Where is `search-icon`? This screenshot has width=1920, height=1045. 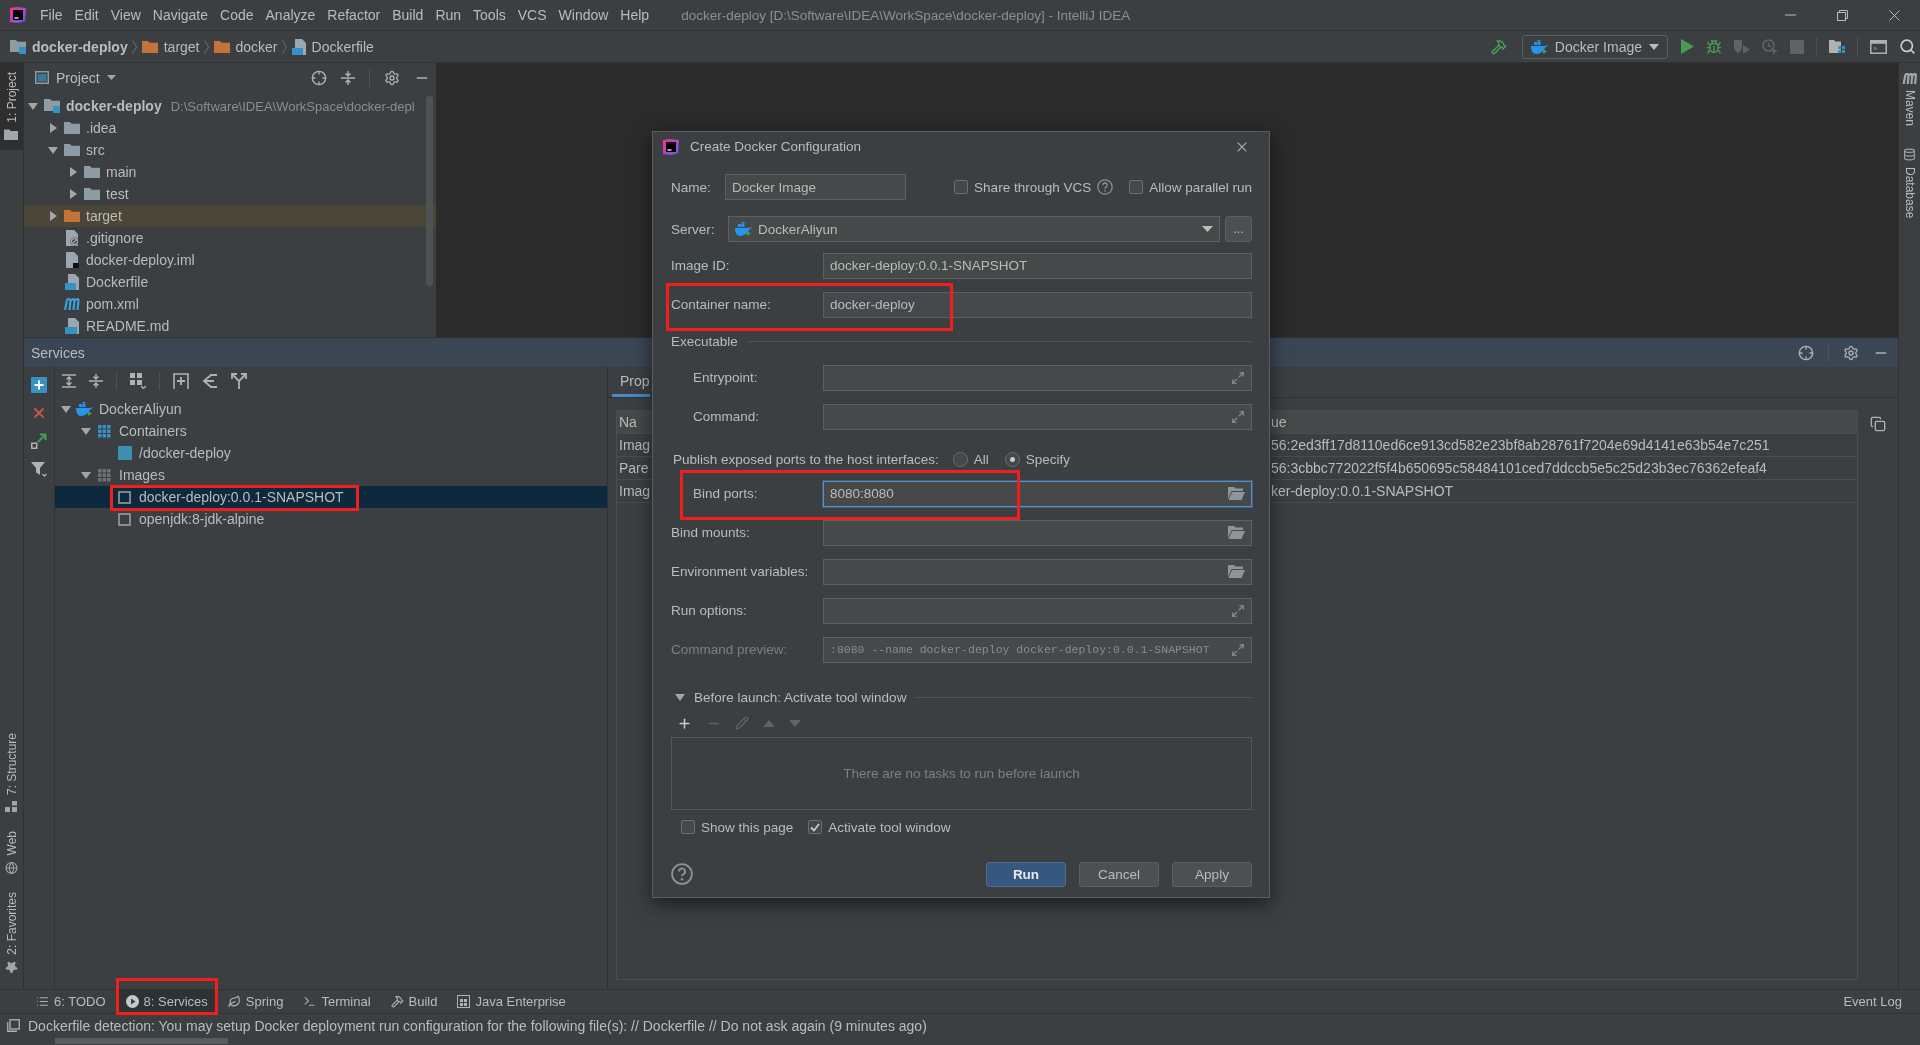
search-icon is located at coordinates (1907, 46).